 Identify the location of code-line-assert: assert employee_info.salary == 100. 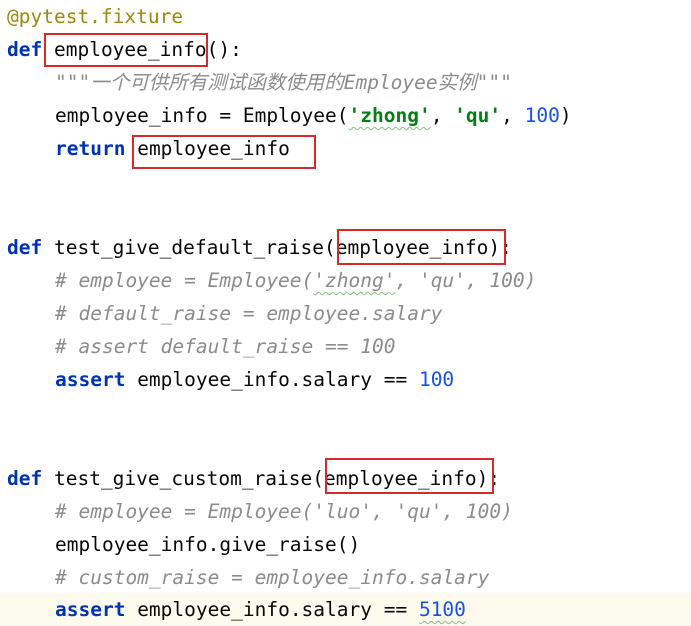
(230, 379).